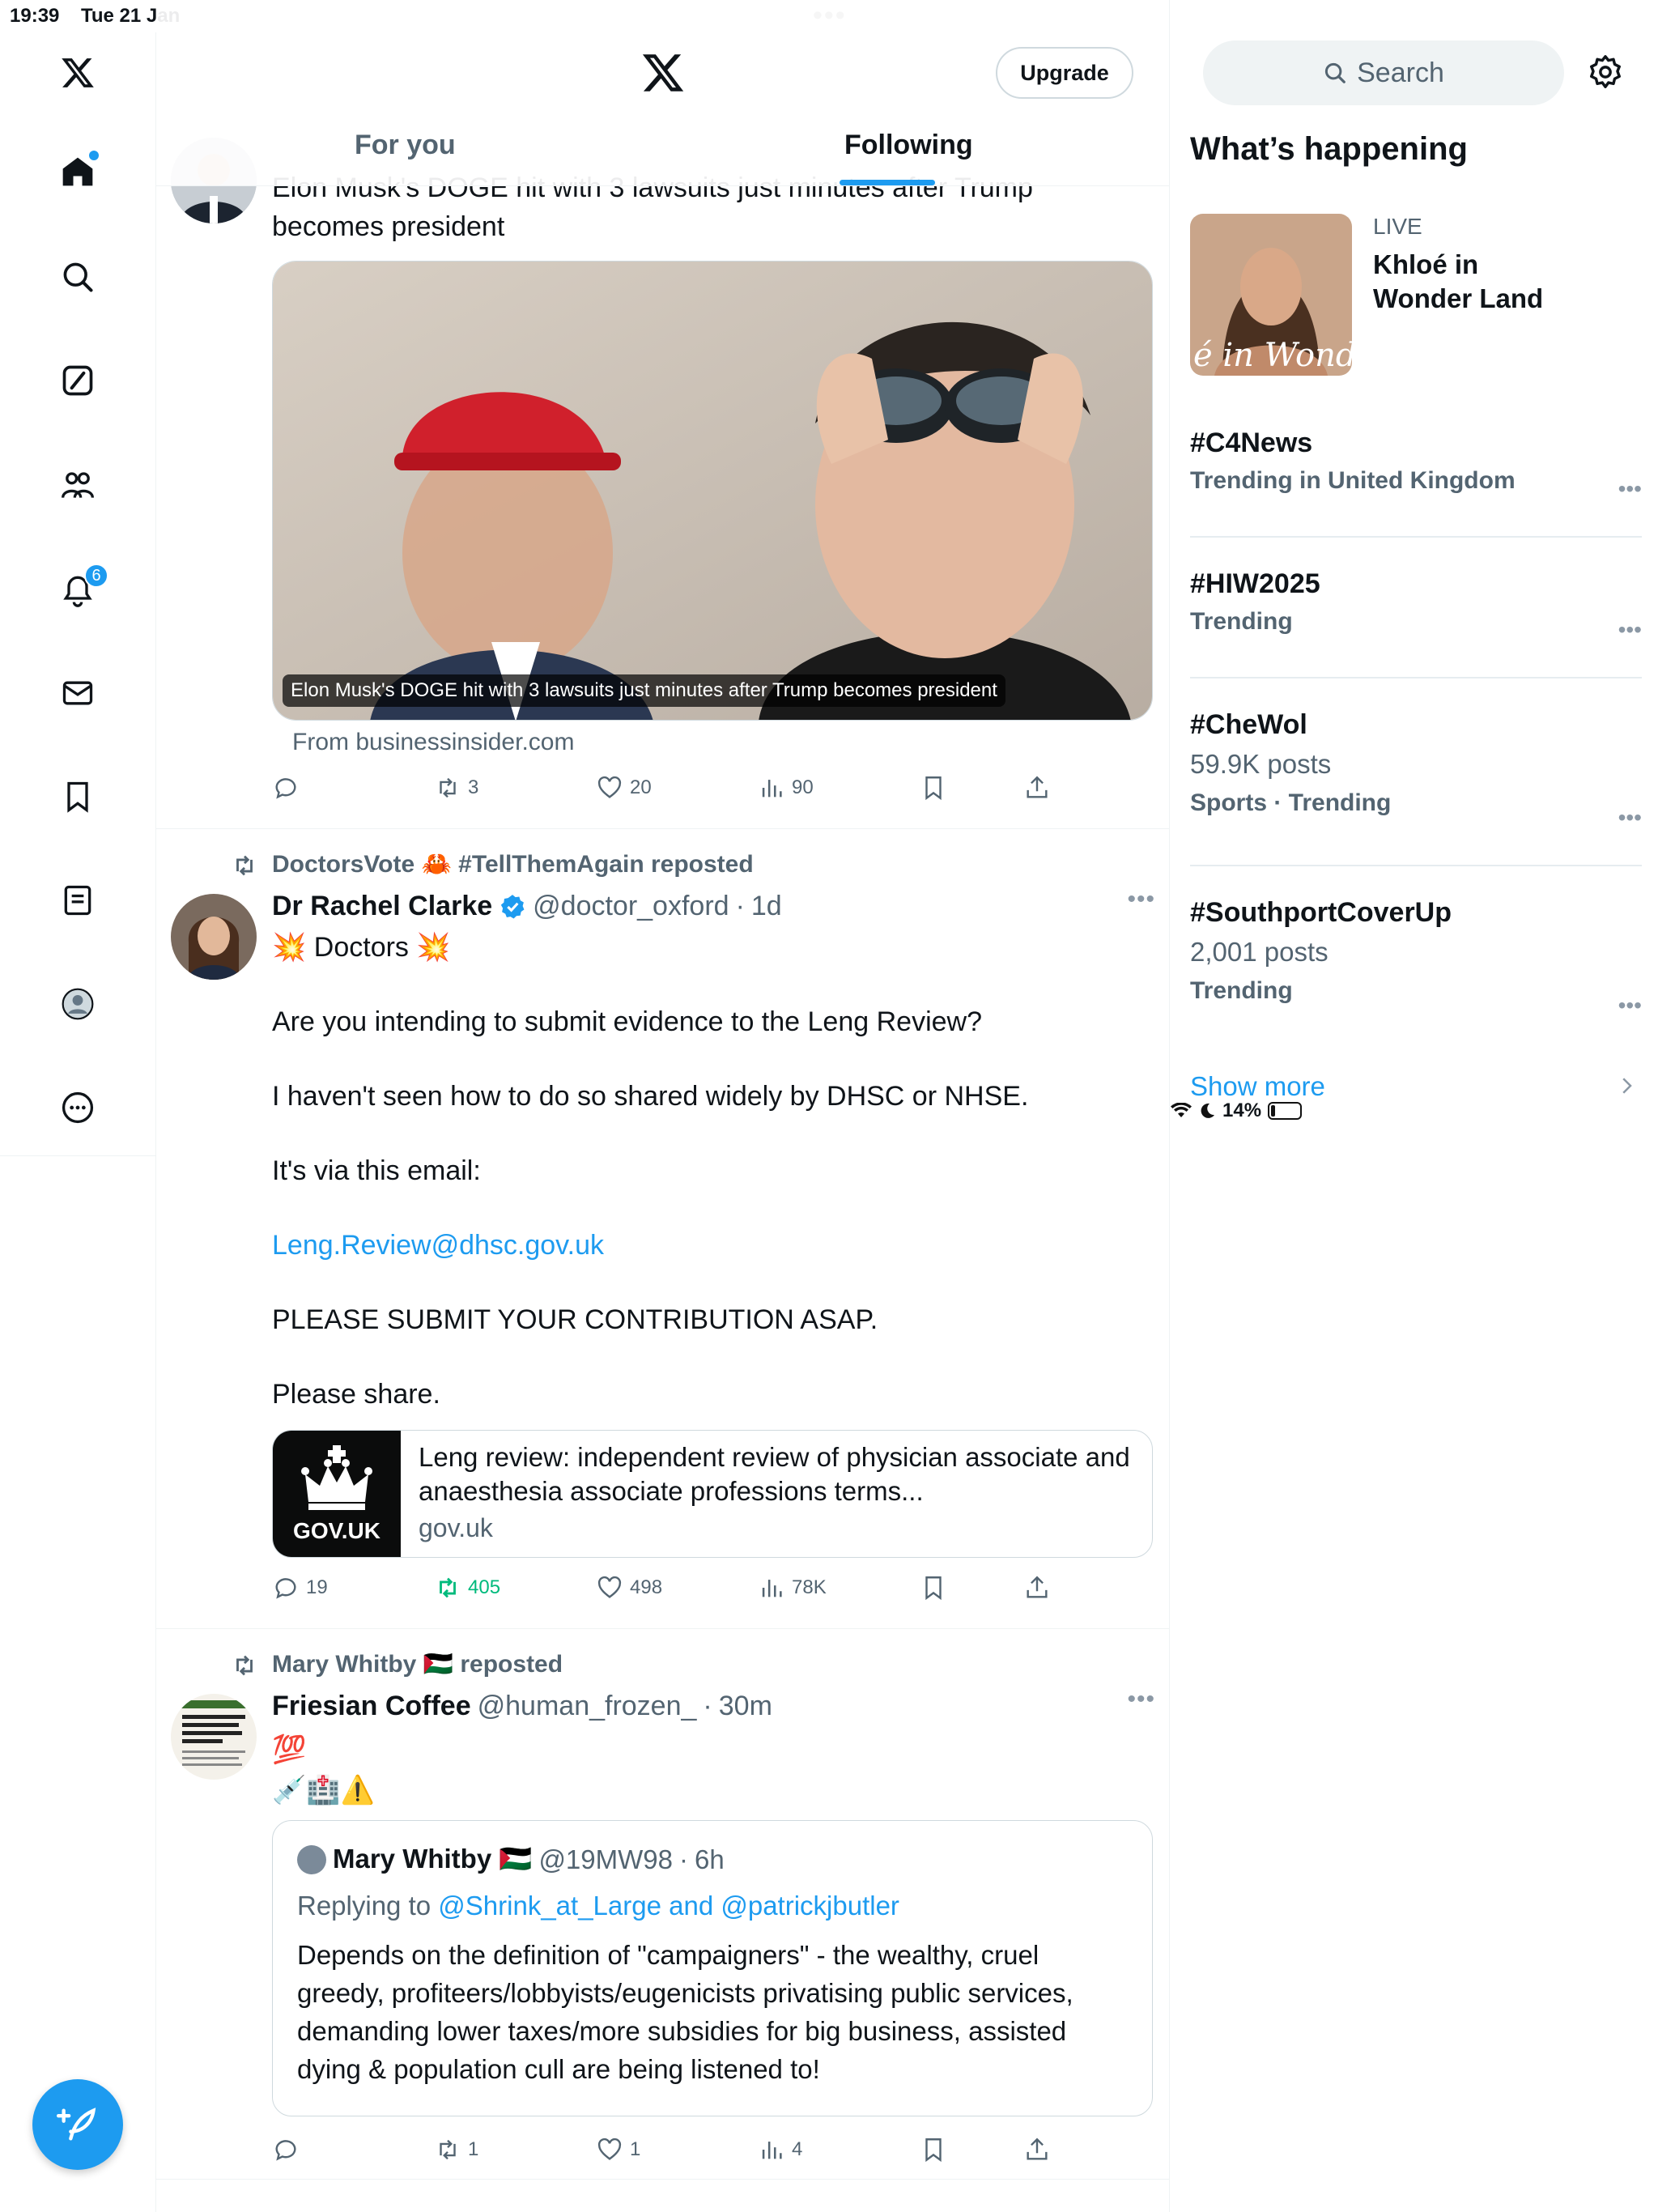 The width and height of the screenshot is (1658, 2212). I want to click on post-paragraph: PLEASE SUBMIT YOUR CONTRIBUTION ASAP., so click(575, 1320).